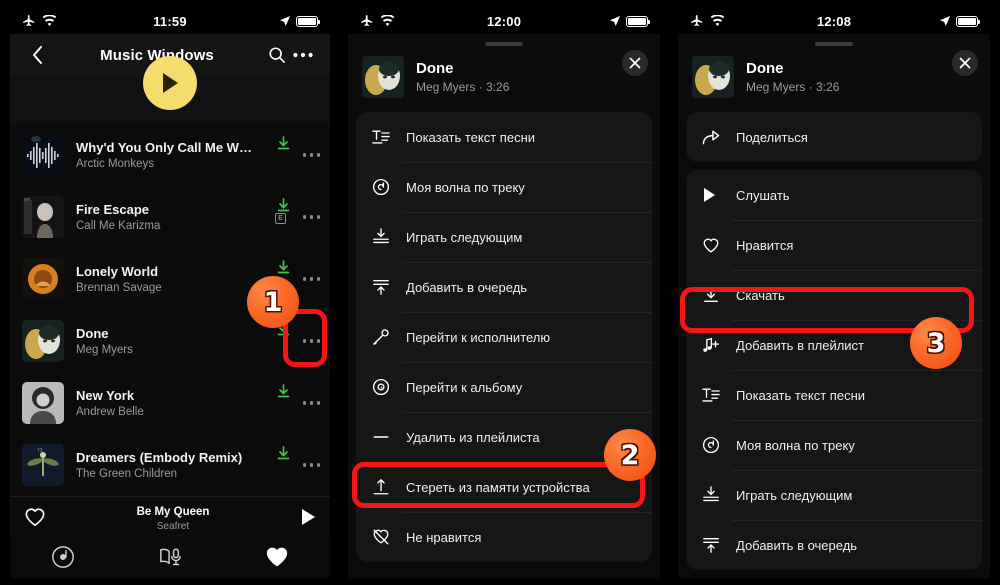 This screenshot has height=585, width=1000. Describe the element at coordinates (92, 333) in the screenshot. I see `track-title: Done` at that location.